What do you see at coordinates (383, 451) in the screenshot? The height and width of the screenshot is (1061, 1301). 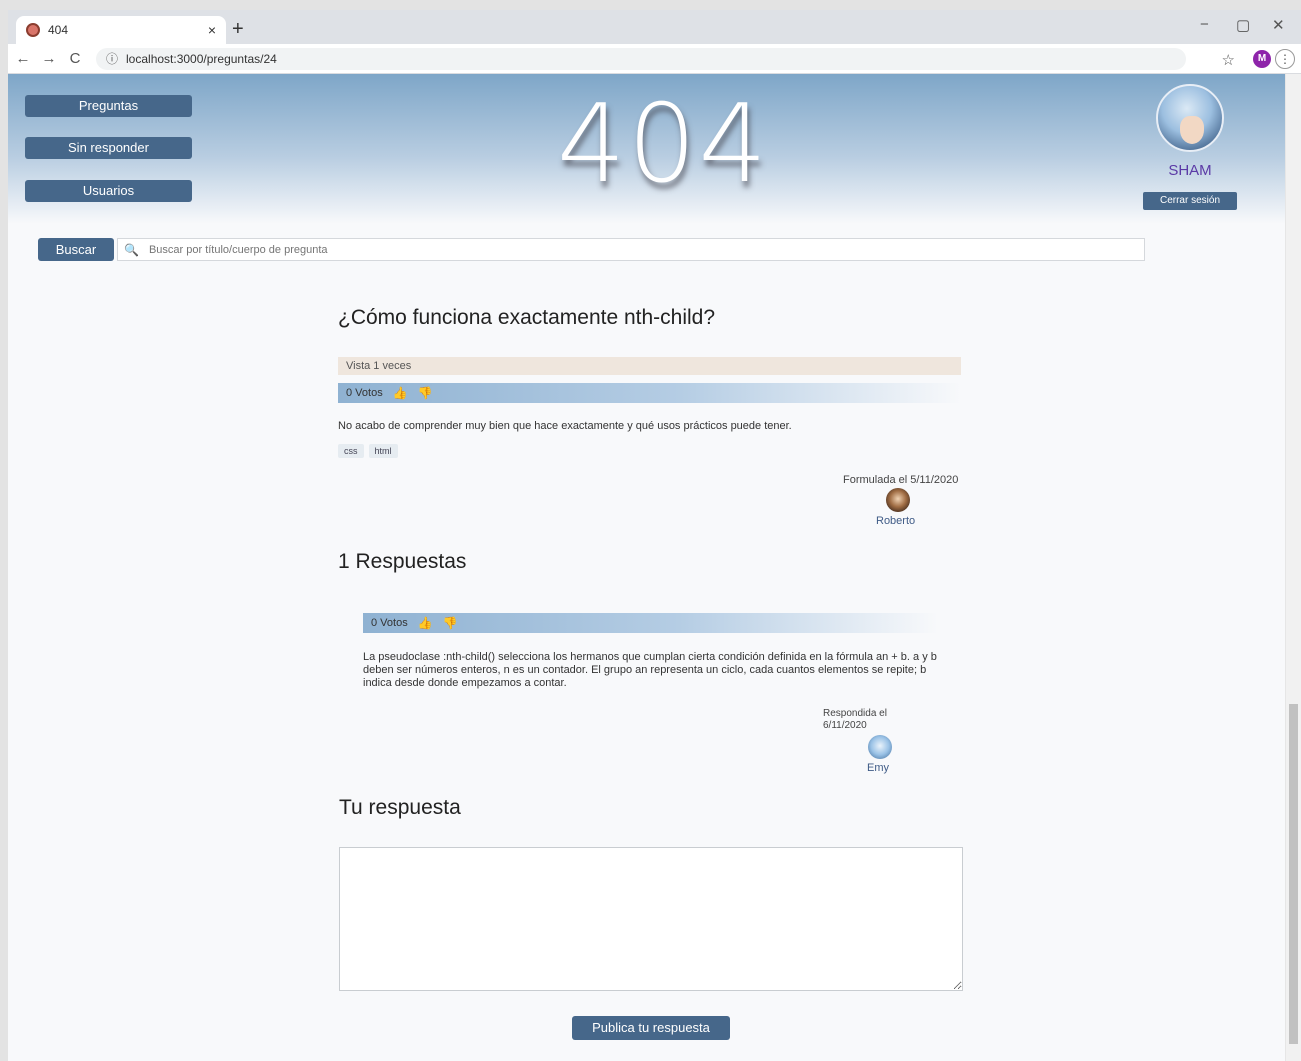 I see `tag-html: html` at bounding box center [383, 451].